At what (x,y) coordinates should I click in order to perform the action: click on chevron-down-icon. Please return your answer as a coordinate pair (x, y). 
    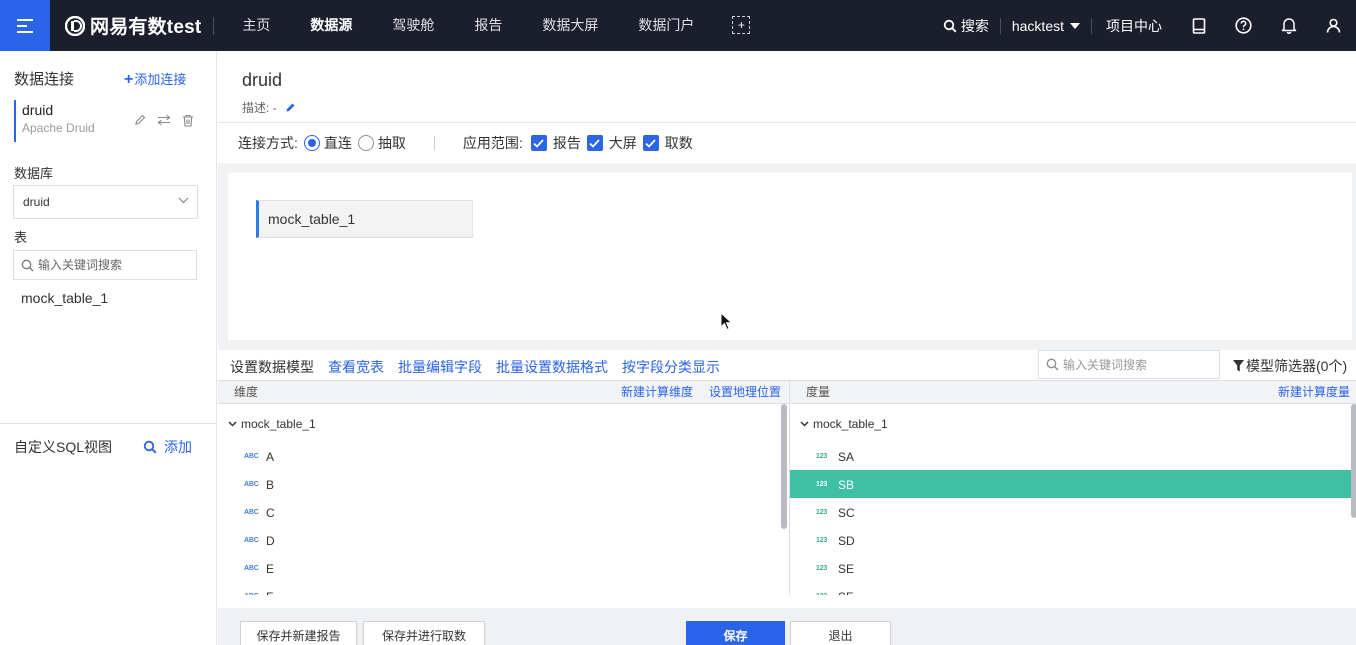
    Looking at the image, I should click on (232, 424).